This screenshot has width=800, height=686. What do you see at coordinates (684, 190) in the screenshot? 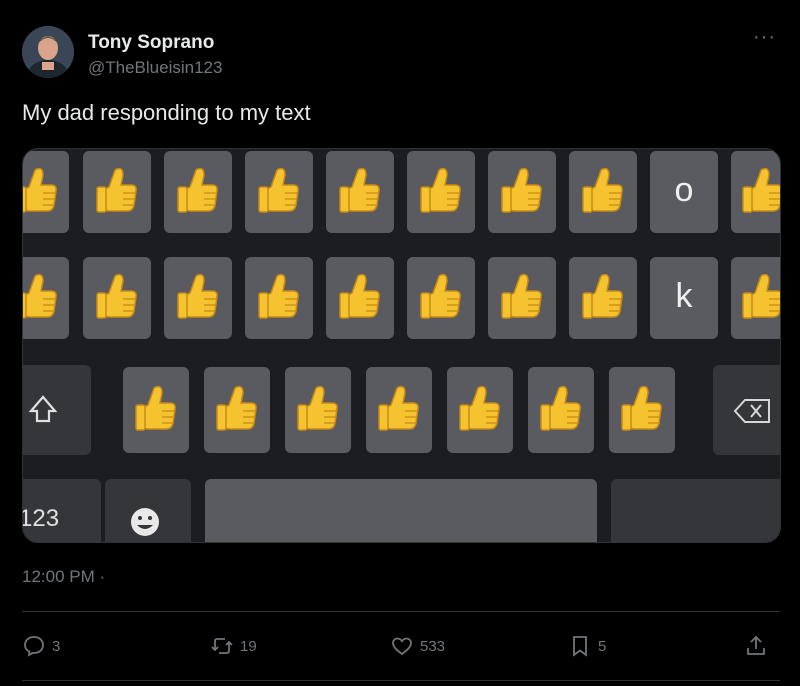
I see `key-letter-o: o` at bounding box center [684, 190].